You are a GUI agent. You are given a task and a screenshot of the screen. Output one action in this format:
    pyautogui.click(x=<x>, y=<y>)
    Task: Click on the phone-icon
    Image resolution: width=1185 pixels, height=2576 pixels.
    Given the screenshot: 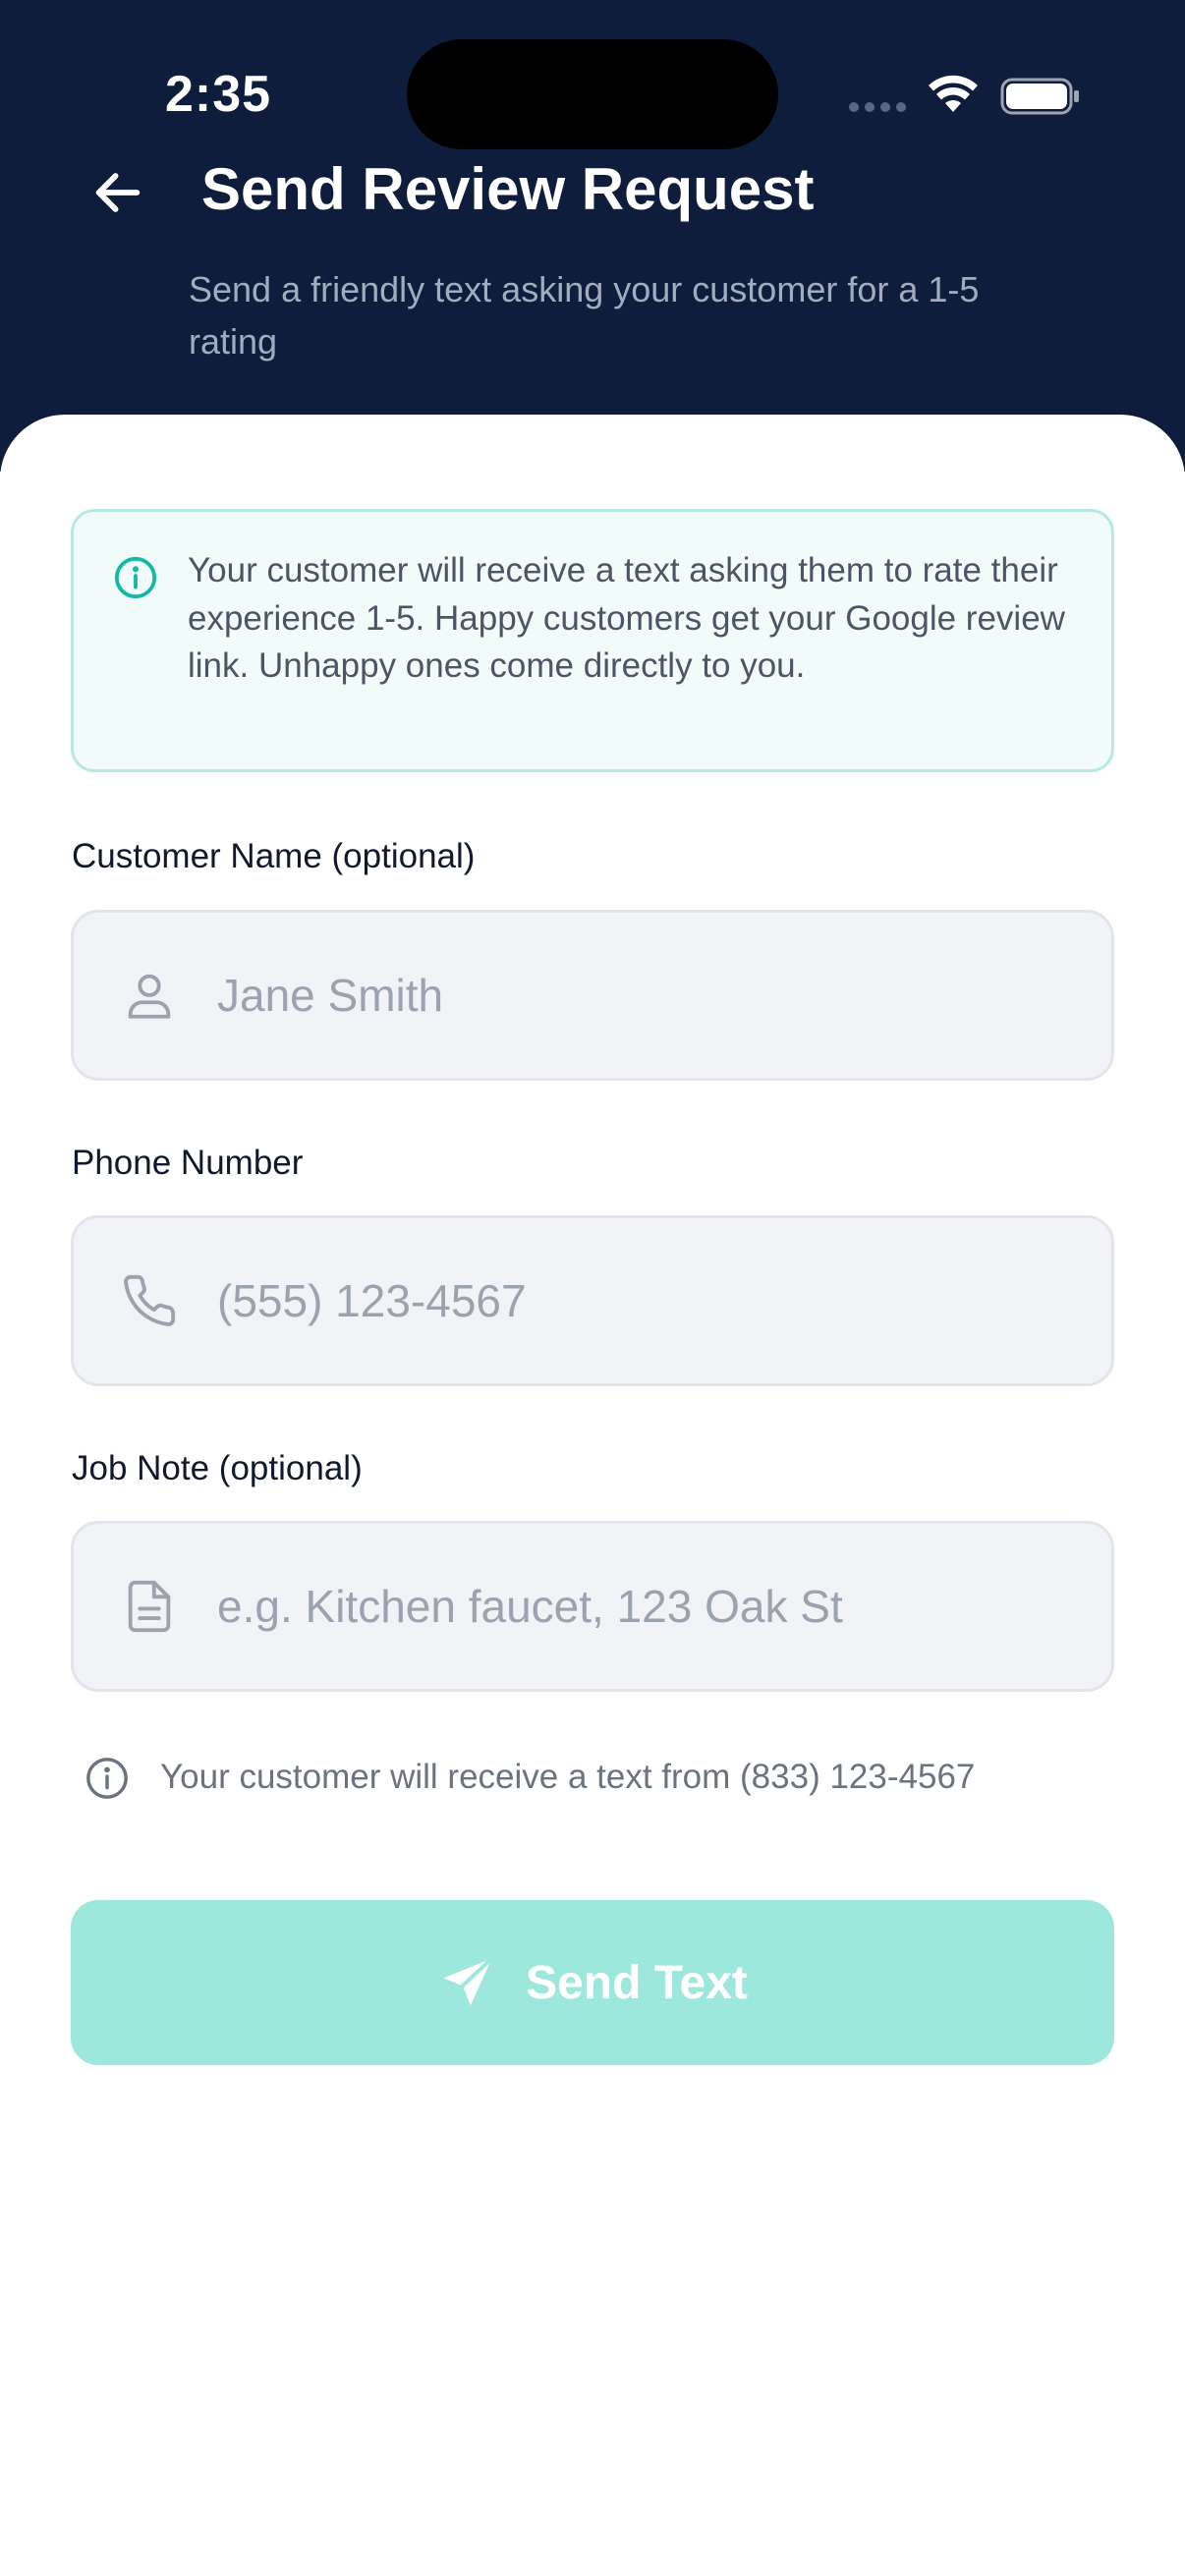 What is the action you would take?
    pyautogui.click(x=150, y=1300)
    